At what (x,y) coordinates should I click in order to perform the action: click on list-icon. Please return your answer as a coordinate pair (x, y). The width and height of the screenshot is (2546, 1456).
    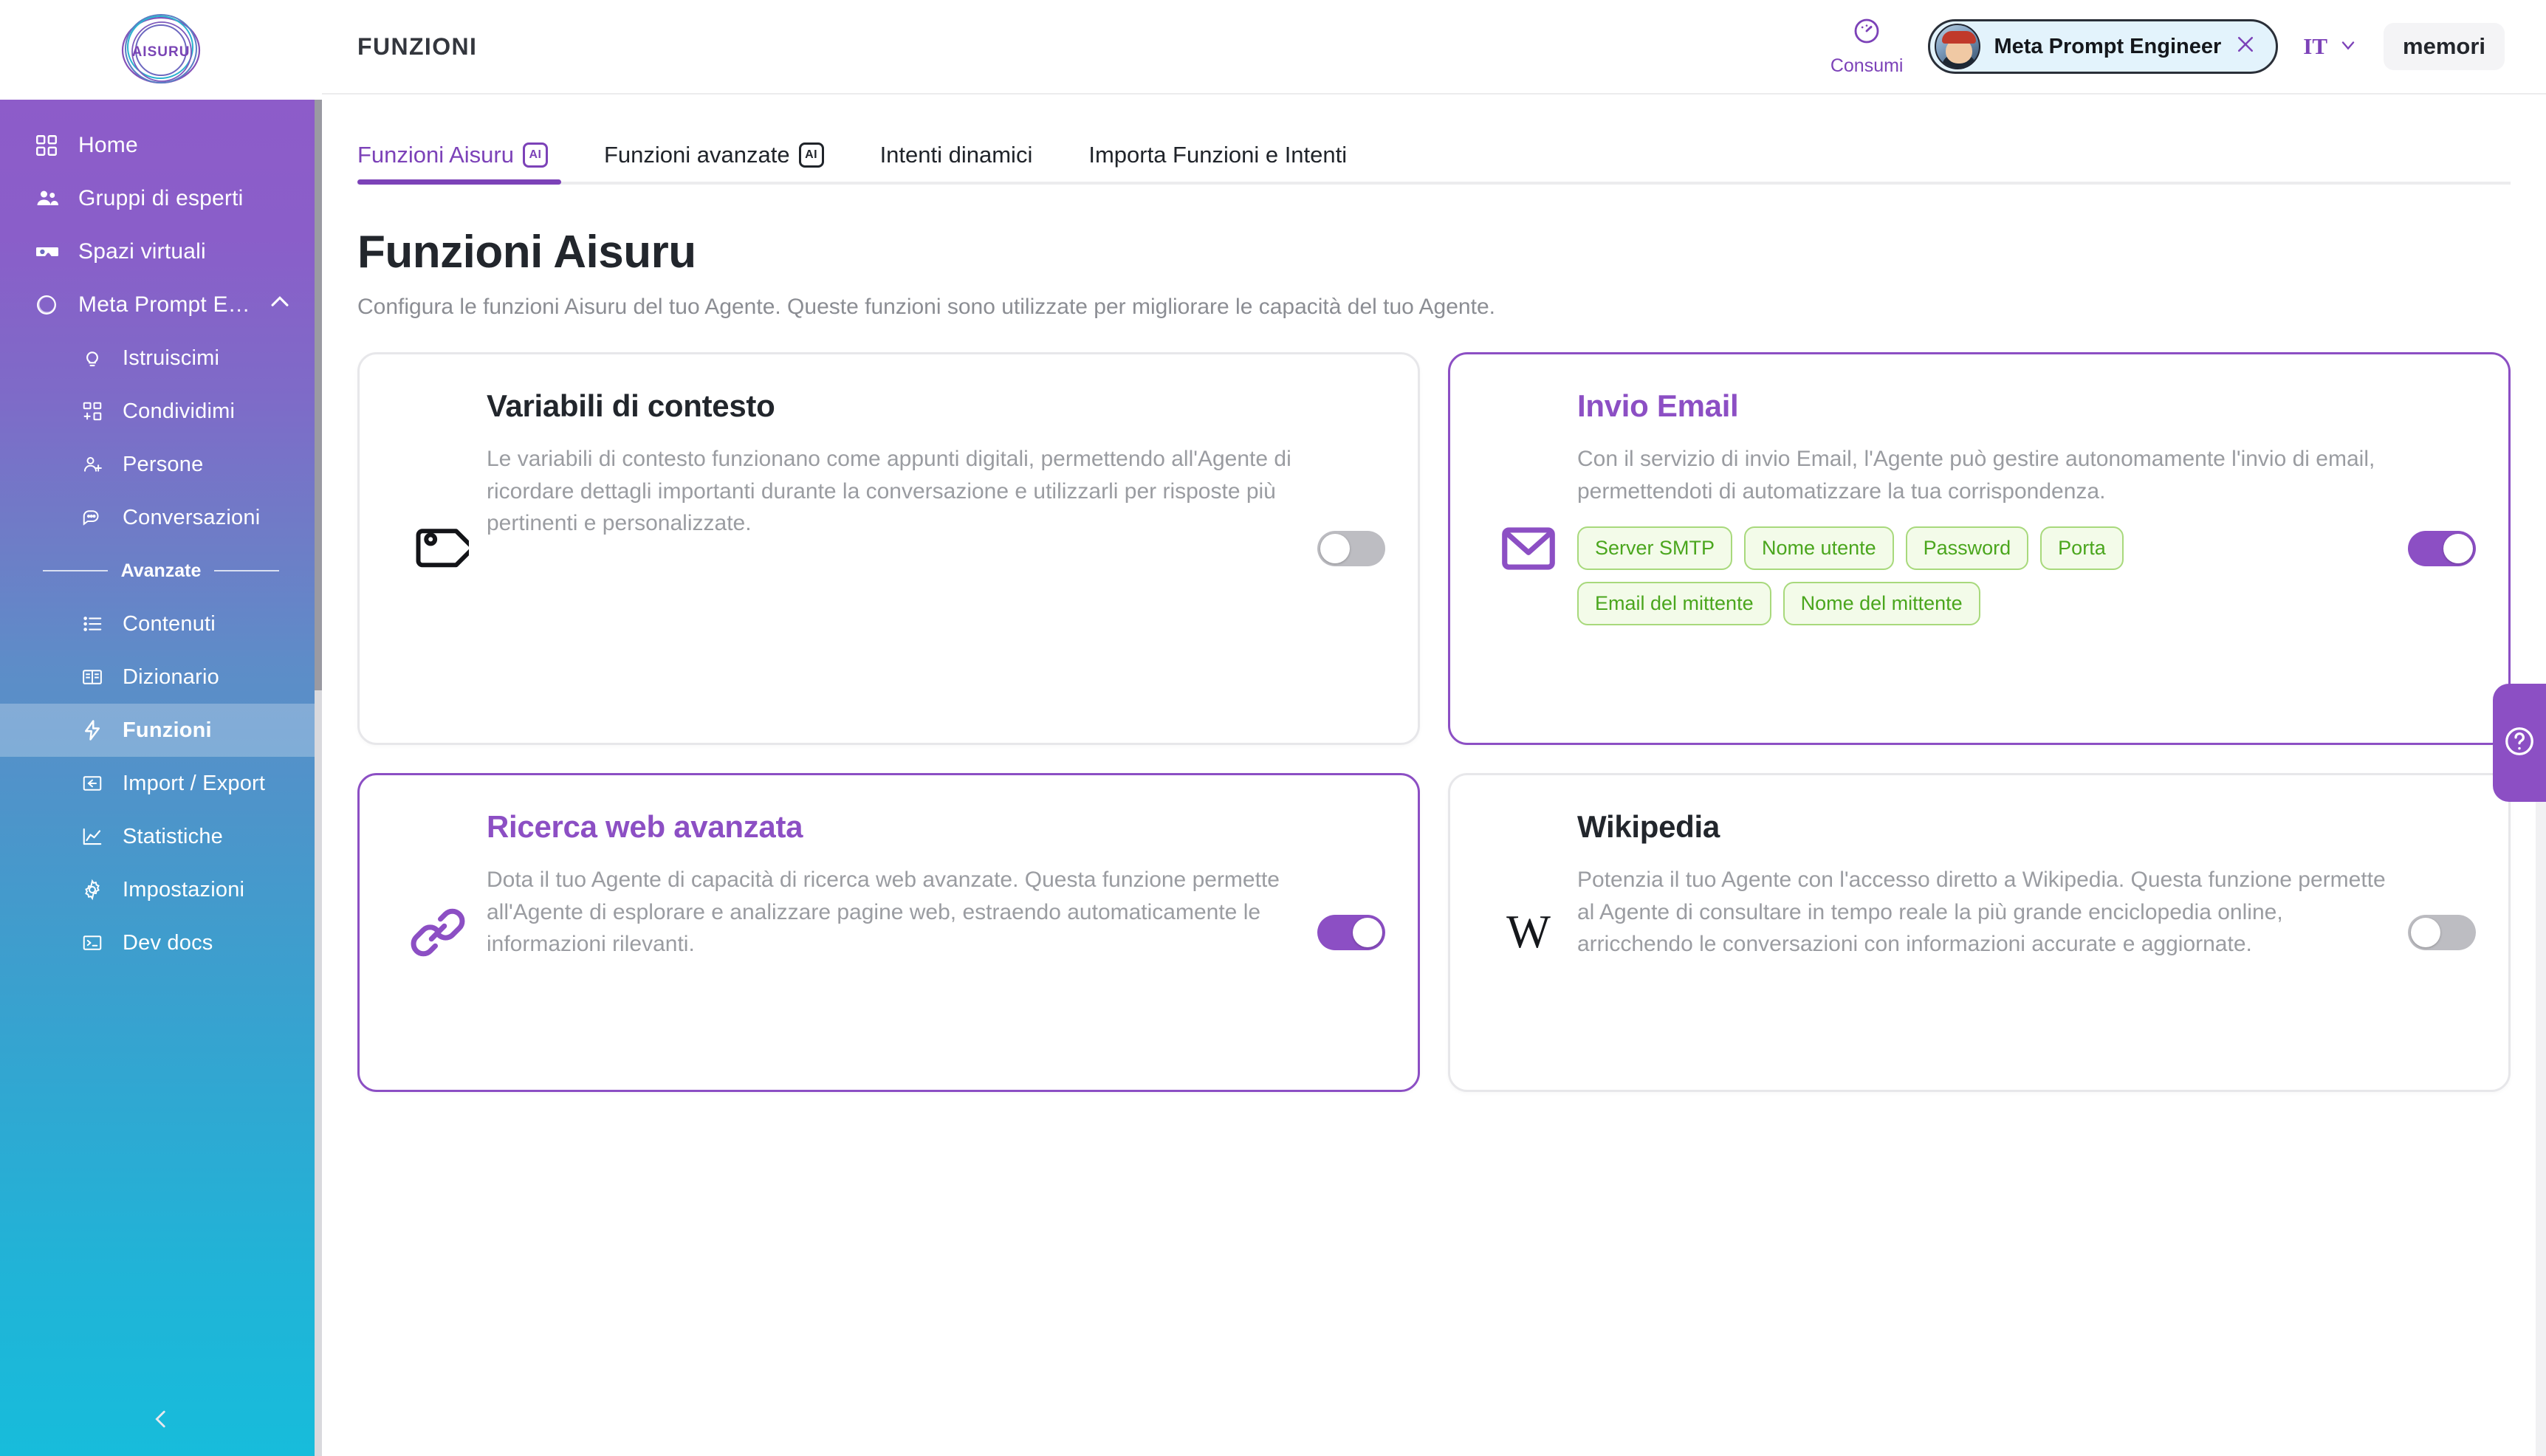
    Looking at the image, I should click on (94, 624).